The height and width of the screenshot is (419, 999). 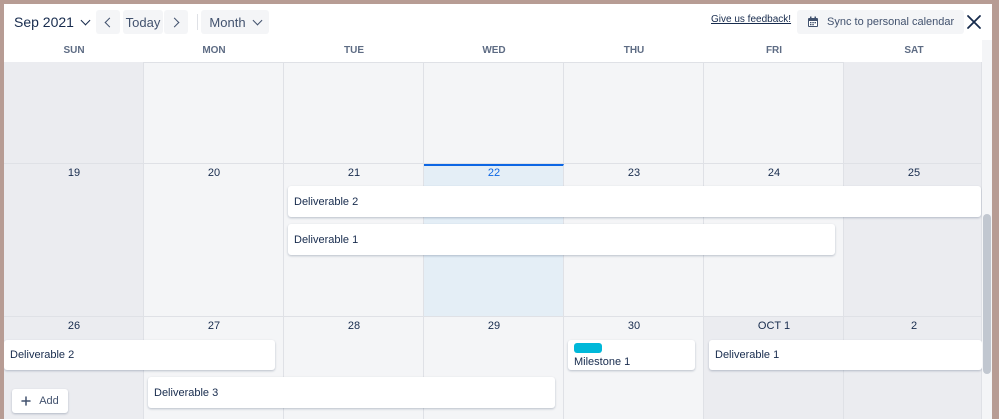 I want to click on previous-month-button, so click(x=108, y=22).